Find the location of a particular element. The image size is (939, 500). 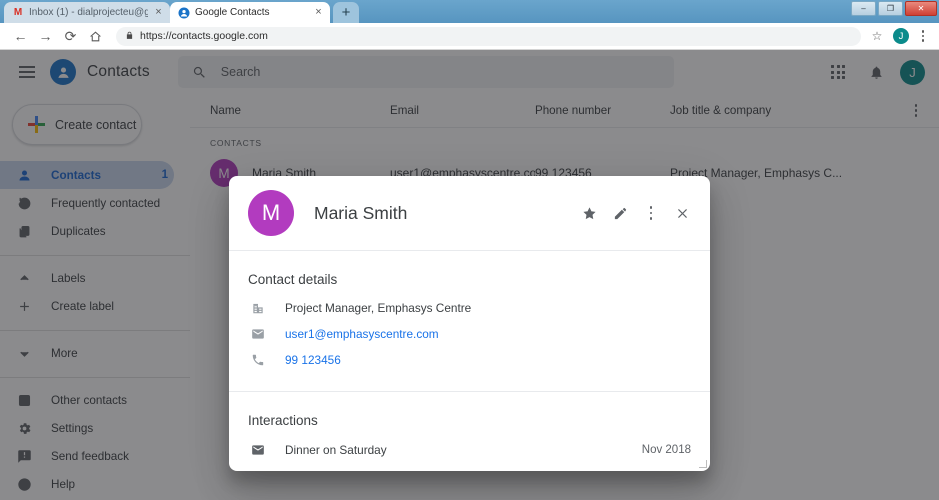

gmail-icon: M is located at coordinates (18, 12).